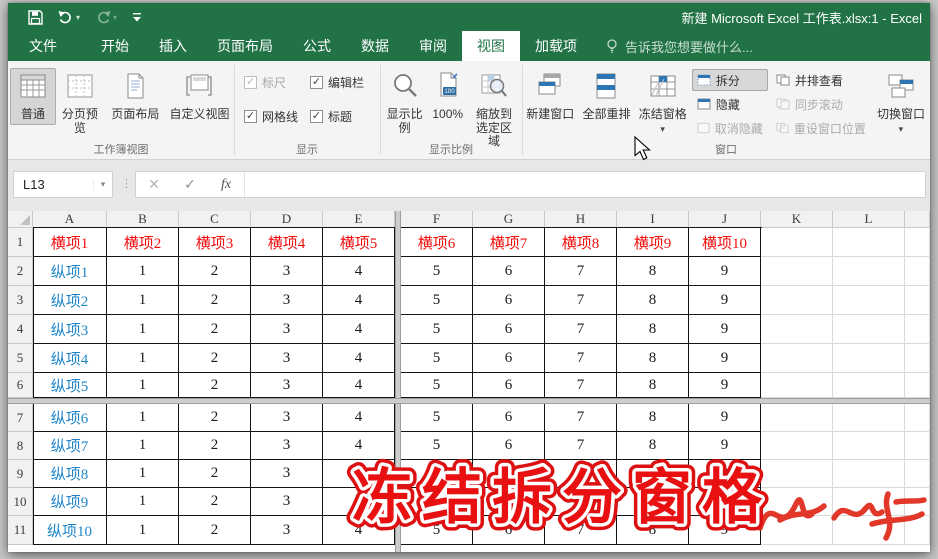  Describe the element at coordinates (581, 271) in the screenshot. I see `cell-H2: 7` at that location.